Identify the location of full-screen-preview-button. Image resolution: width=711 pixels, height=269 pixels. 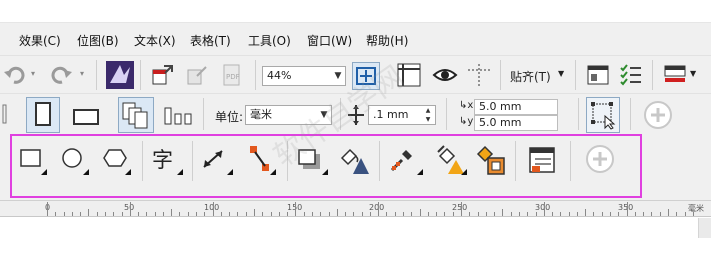
(366, 76).